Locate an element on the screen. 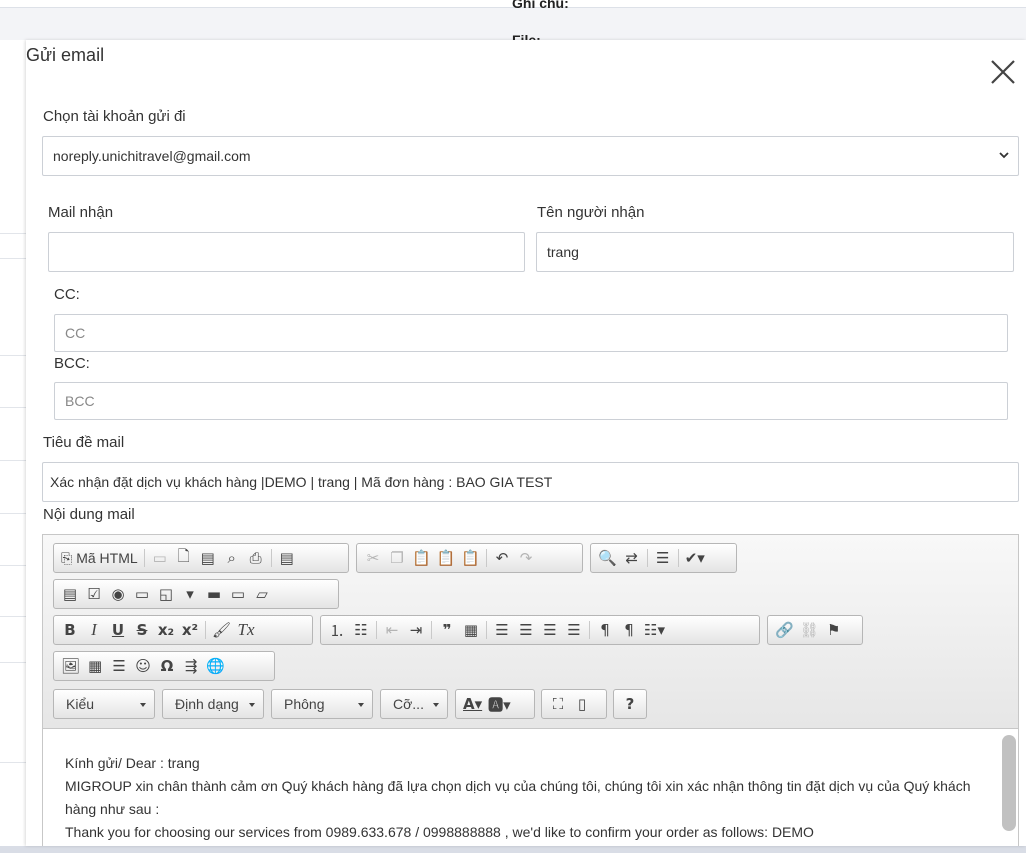 This screenshot has height=853, width=1026. align-center-button: ☰ is located at coordinates (526, 630).